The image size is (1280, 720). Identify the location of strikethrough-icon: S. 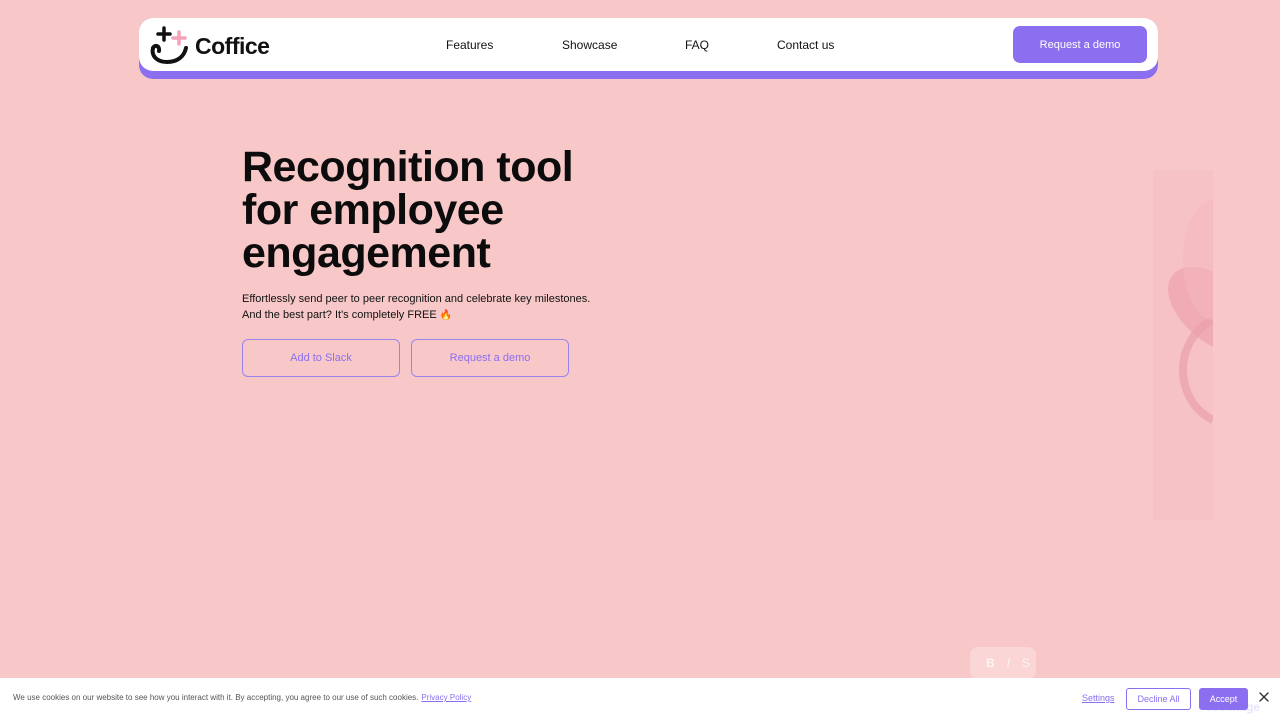
(1026, 663).